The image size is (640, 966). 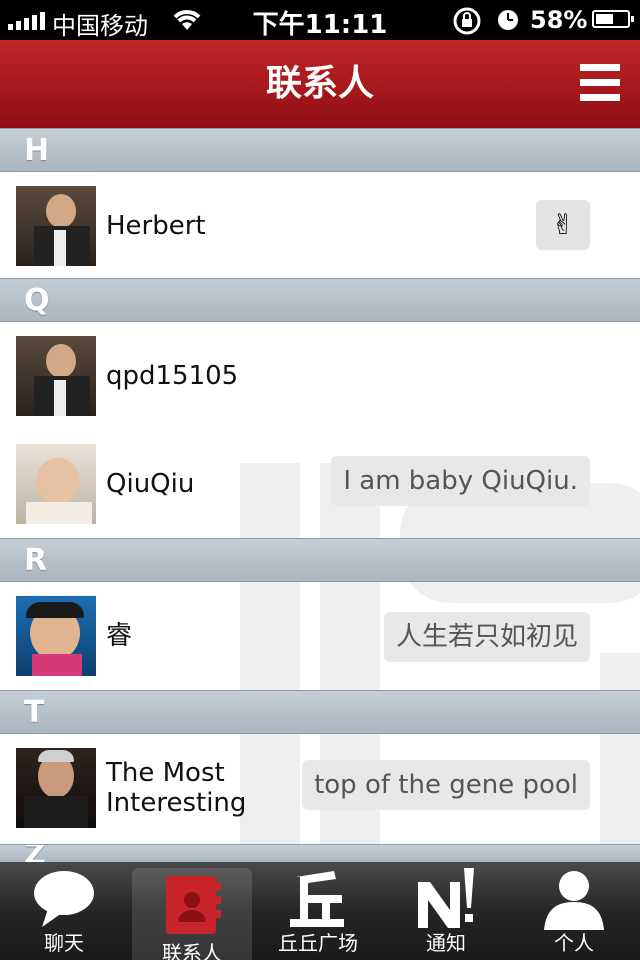 I want to click on tab-label: 联系人, so click(x=192, y=953).